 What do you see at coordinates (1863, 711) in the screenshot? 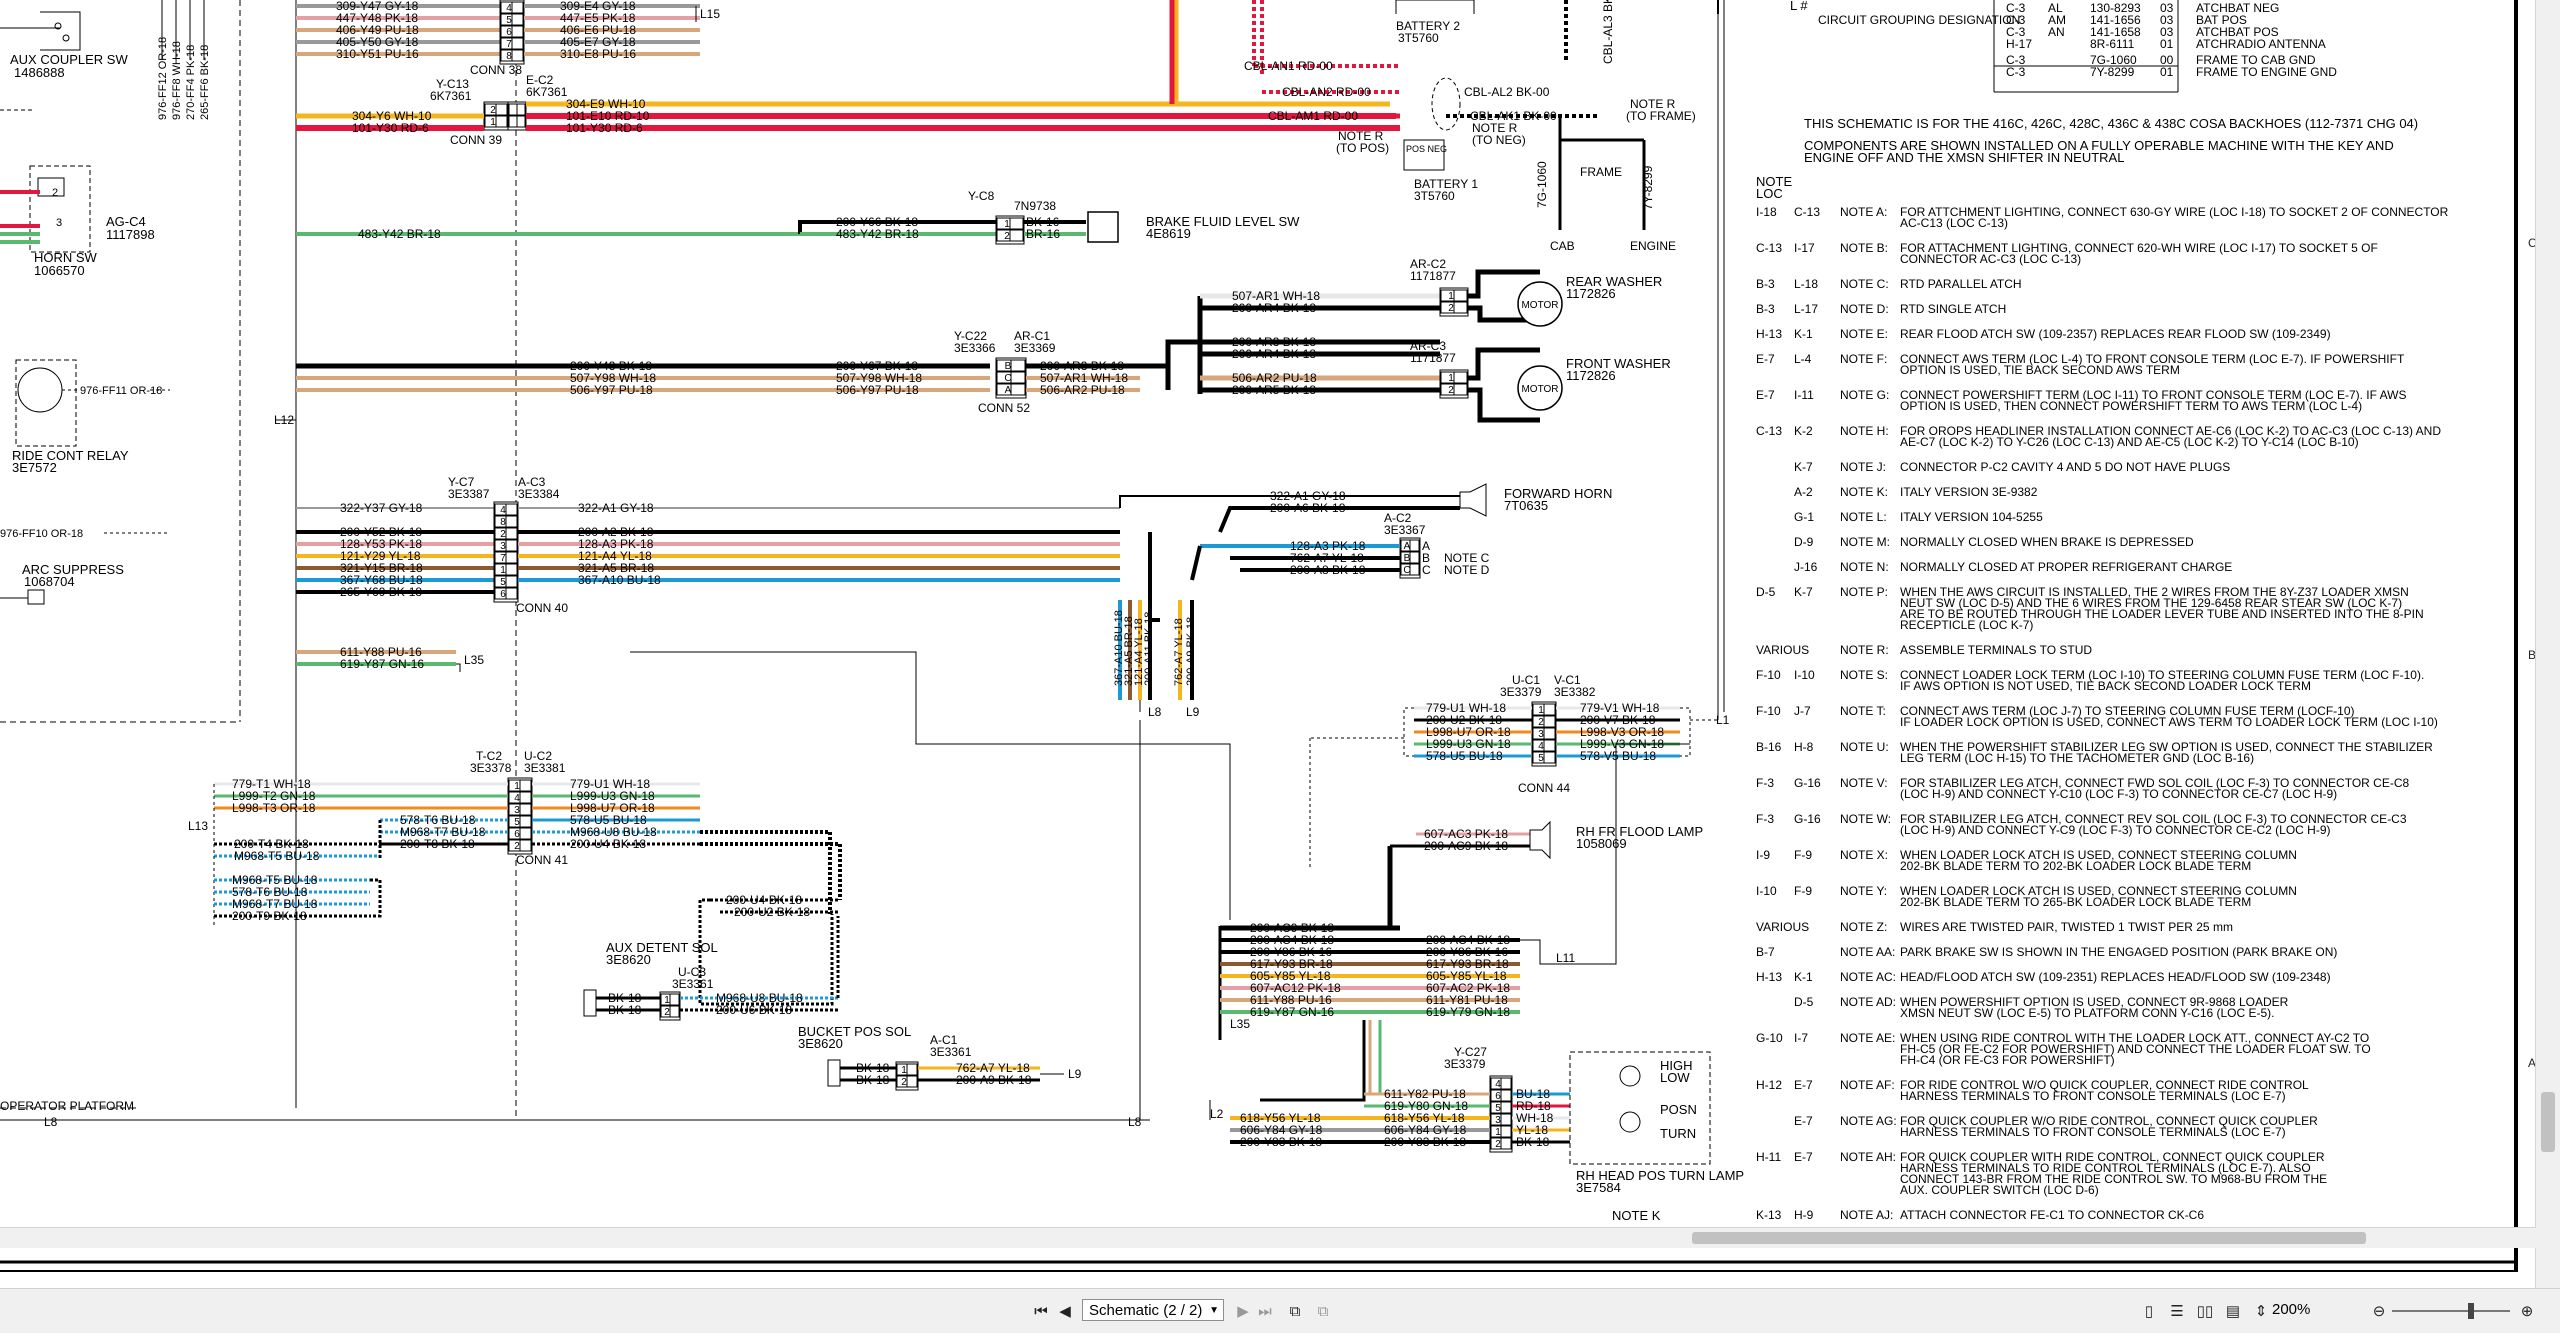
I see `note-16-key: NOTE T:` at bounding box center [1863, 711].